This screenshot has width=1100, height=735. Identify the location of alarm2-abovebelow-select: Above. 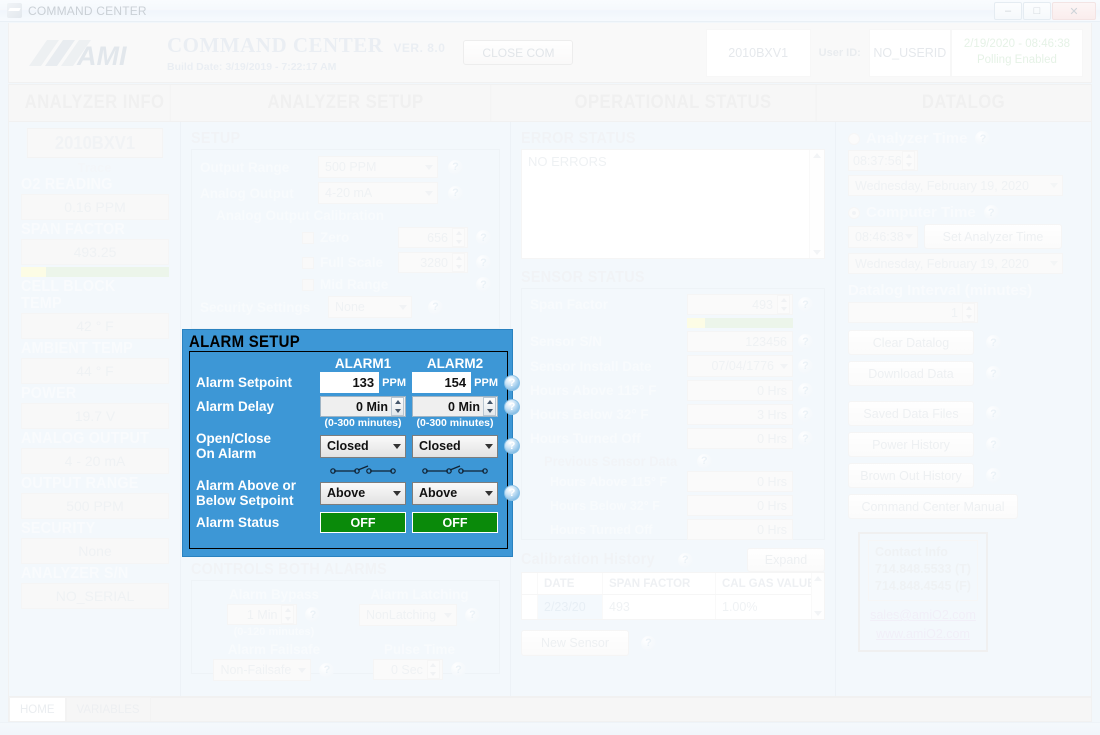
(455, 493).